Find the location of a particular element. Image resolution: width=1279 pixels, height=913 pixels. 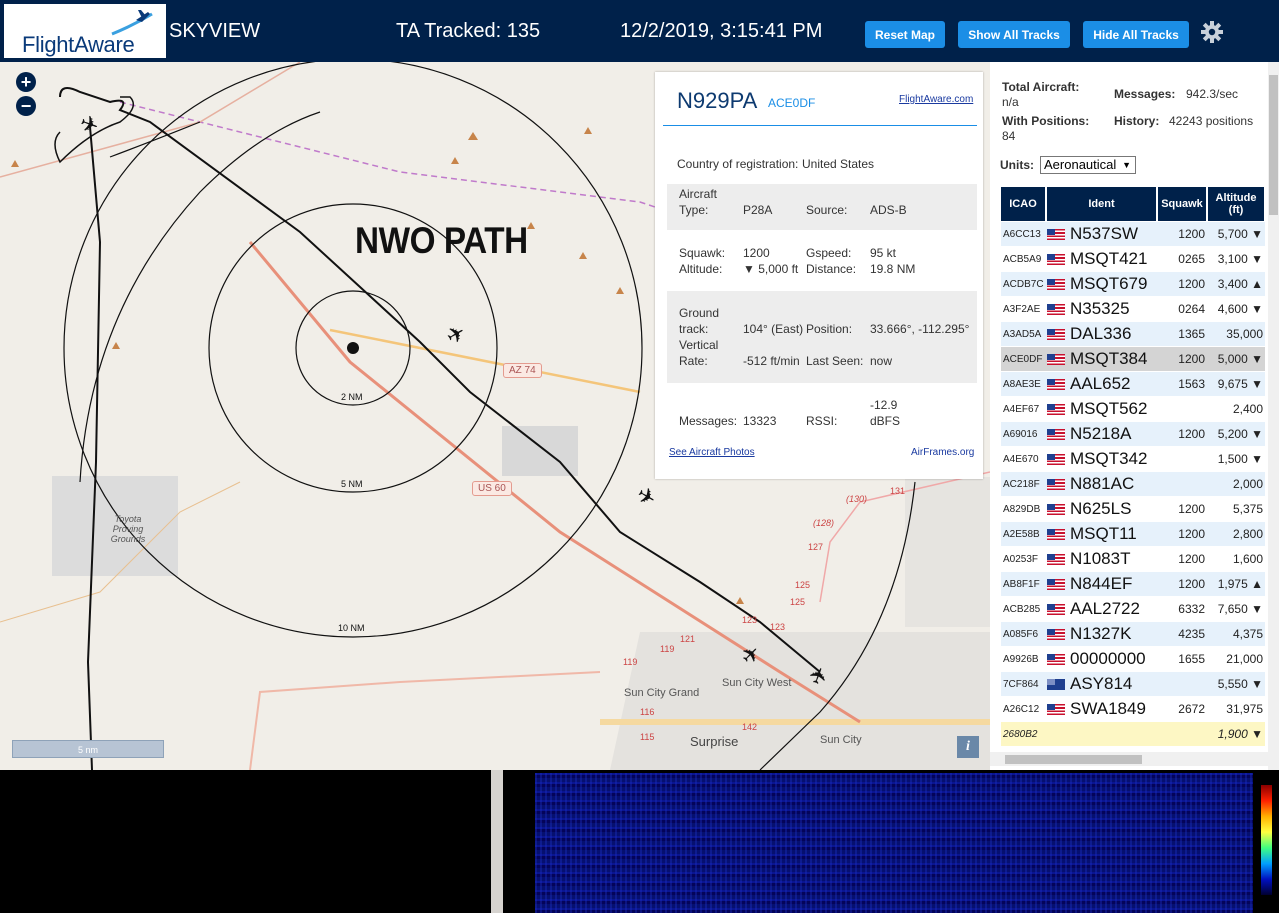

cell-altitude: 5,000 ▼ is located at coordinates (1240, 359).